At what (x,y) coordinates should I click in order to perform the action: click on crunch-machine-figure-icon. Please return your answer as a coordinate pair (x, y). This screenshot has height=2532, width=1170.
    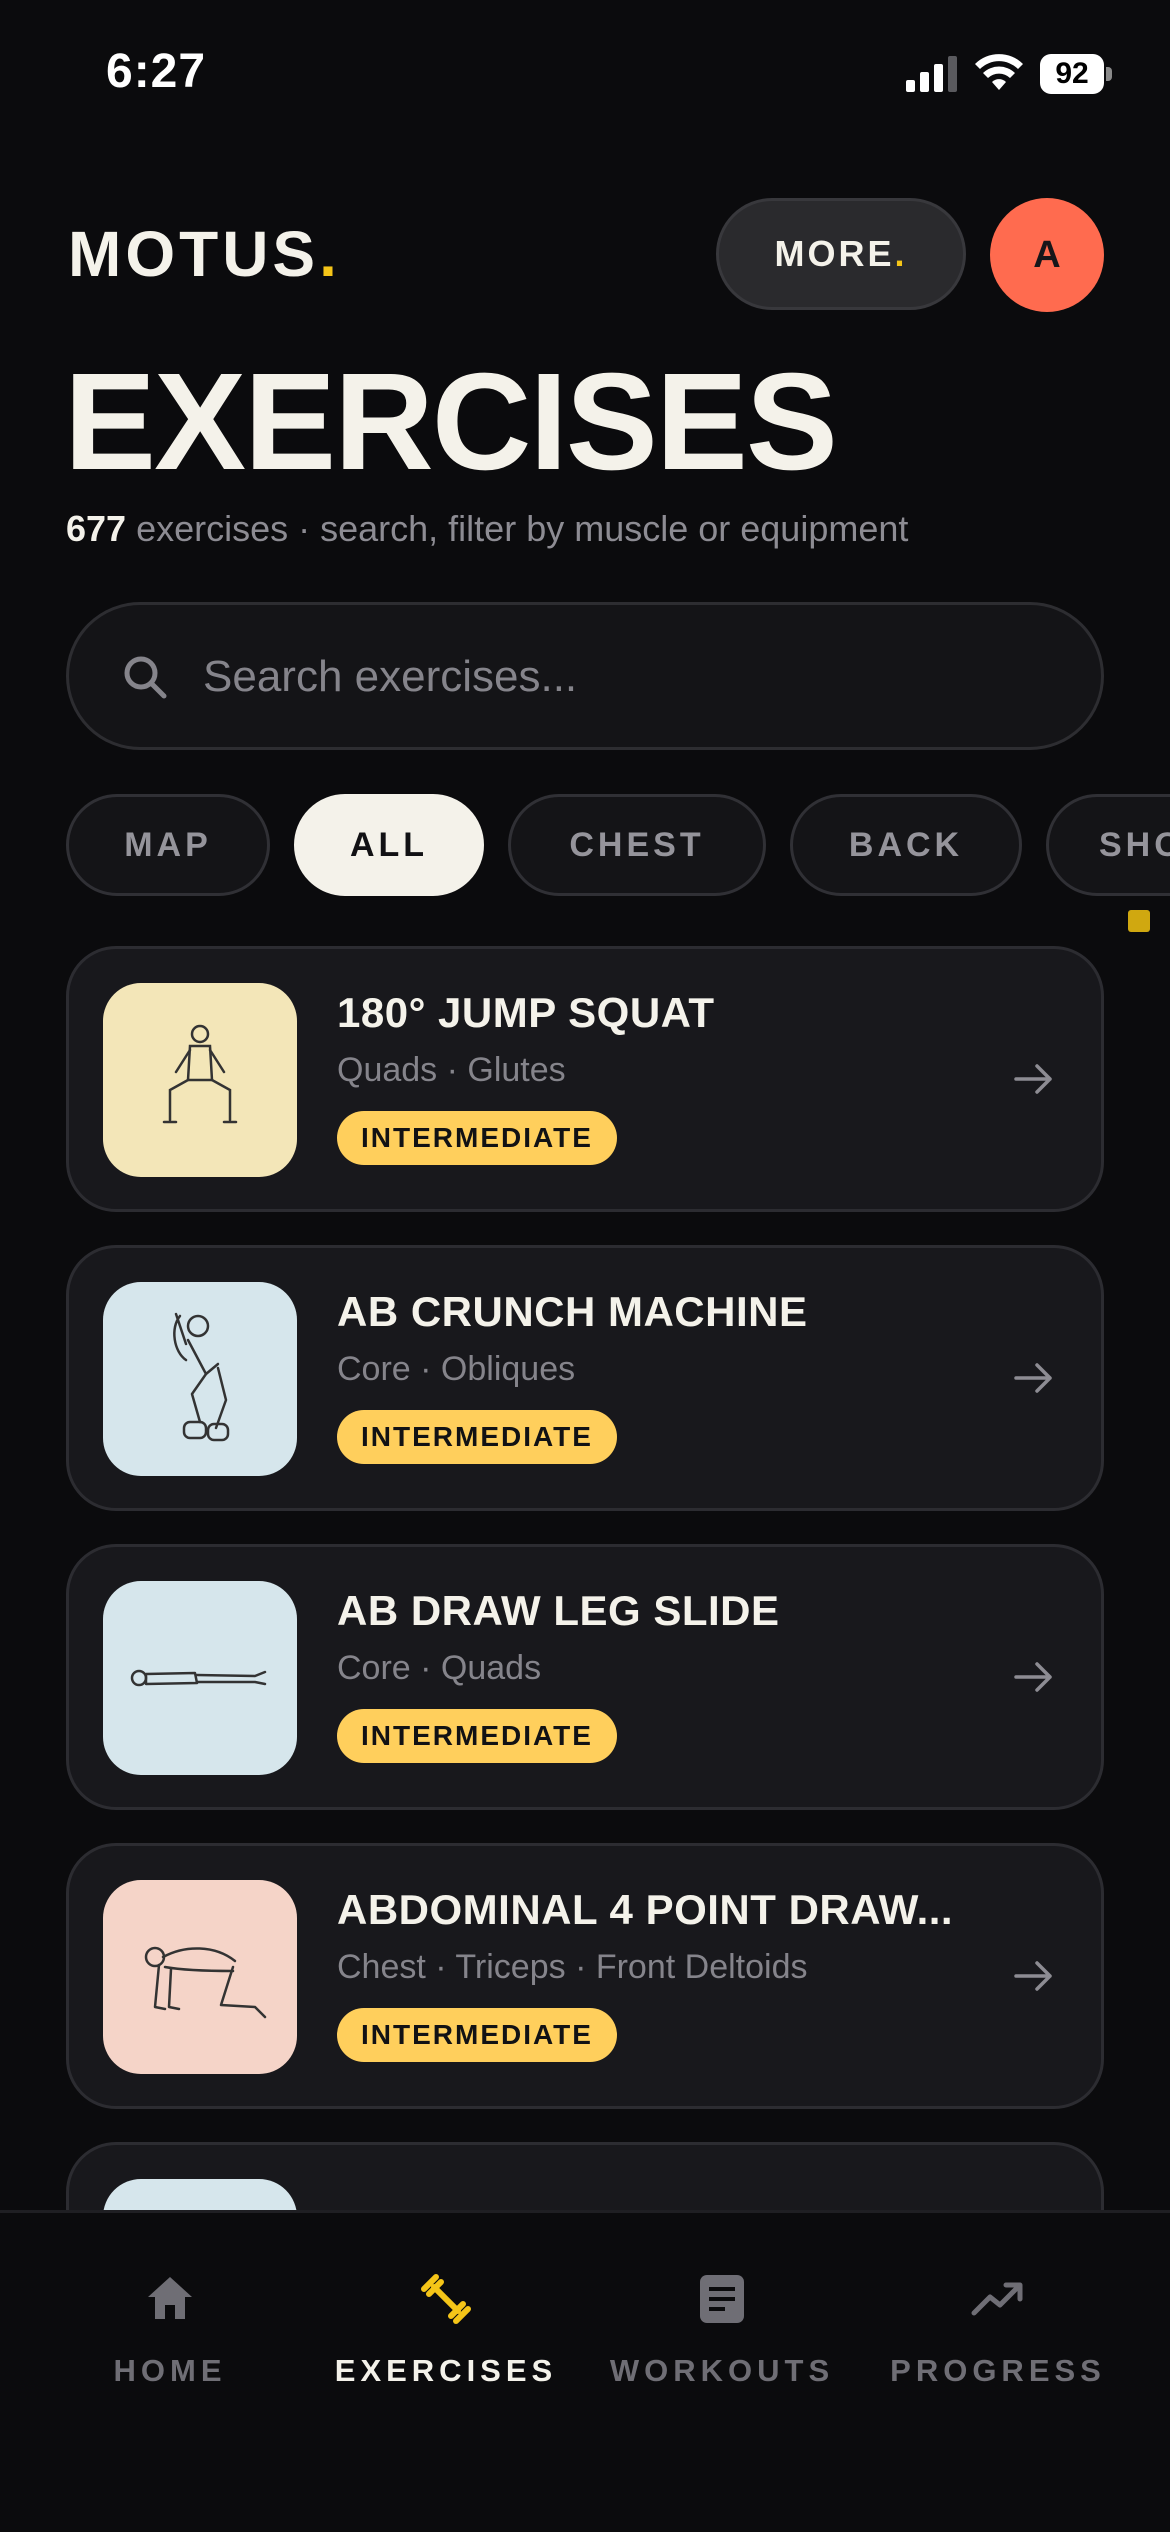
    Looking at the image, I should click on (201, 1377).